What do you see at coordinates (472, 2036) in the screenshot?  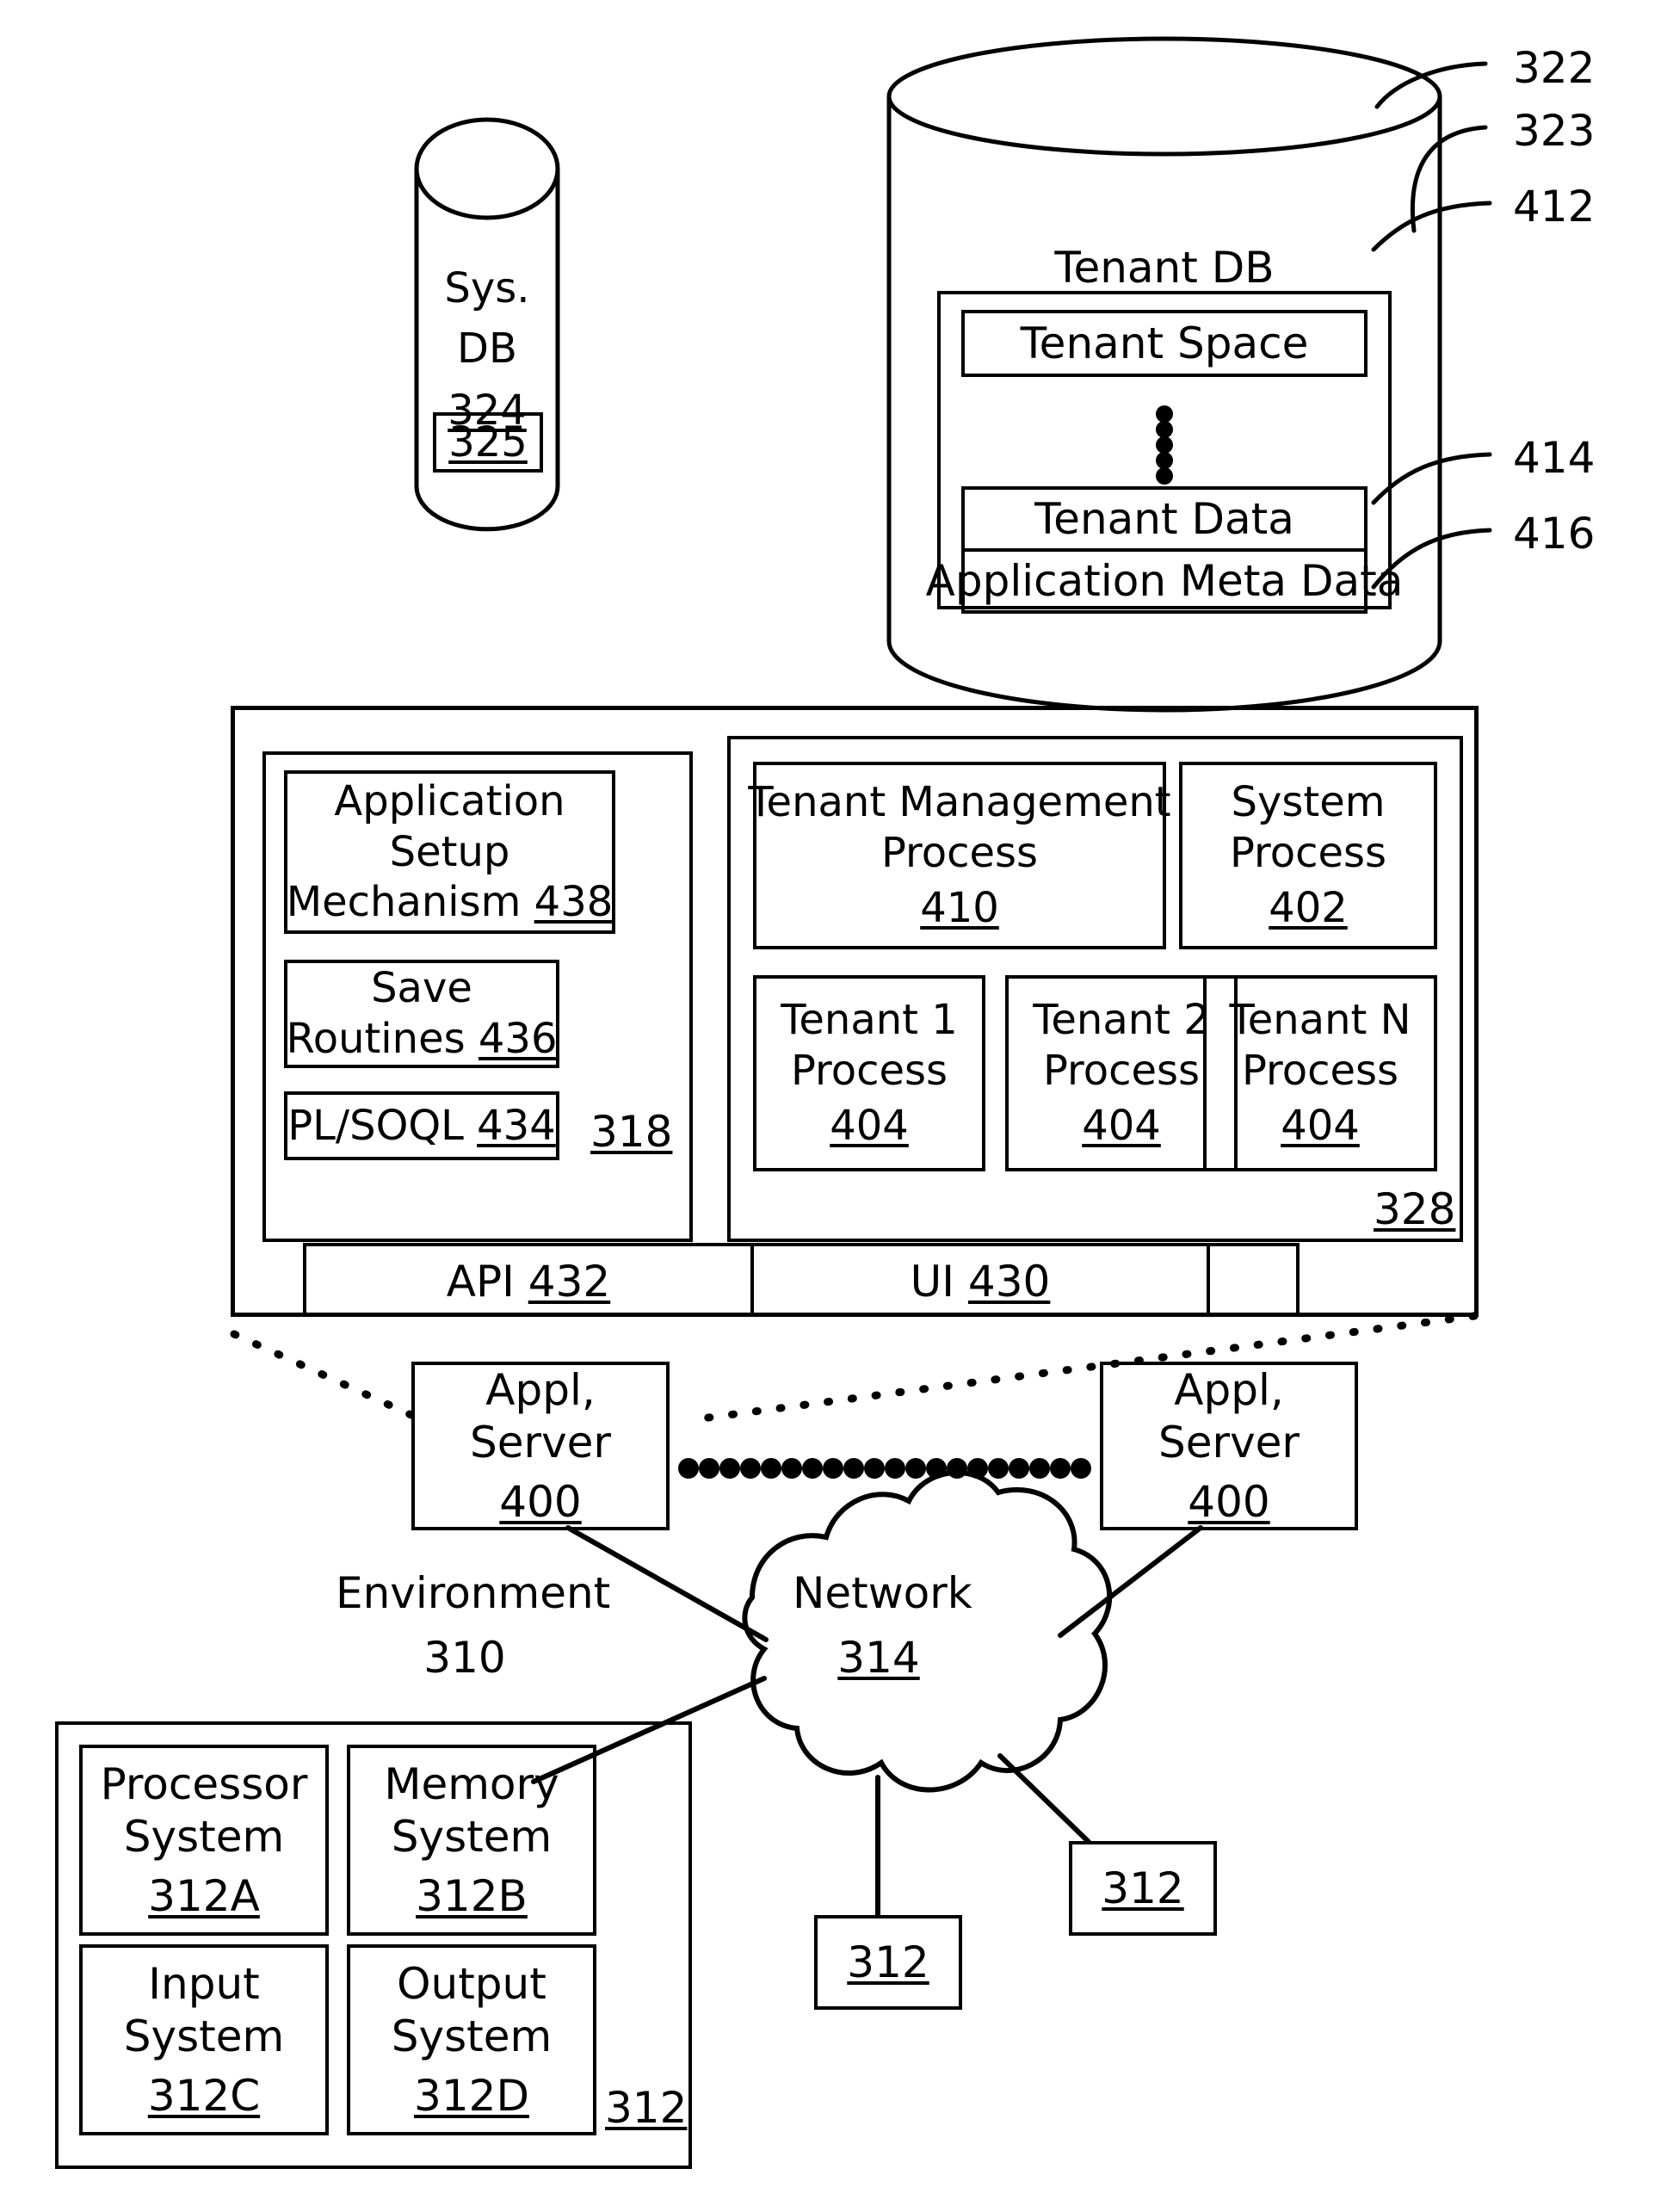 I see `output-line2: System` at bounding box center [472, 2036].